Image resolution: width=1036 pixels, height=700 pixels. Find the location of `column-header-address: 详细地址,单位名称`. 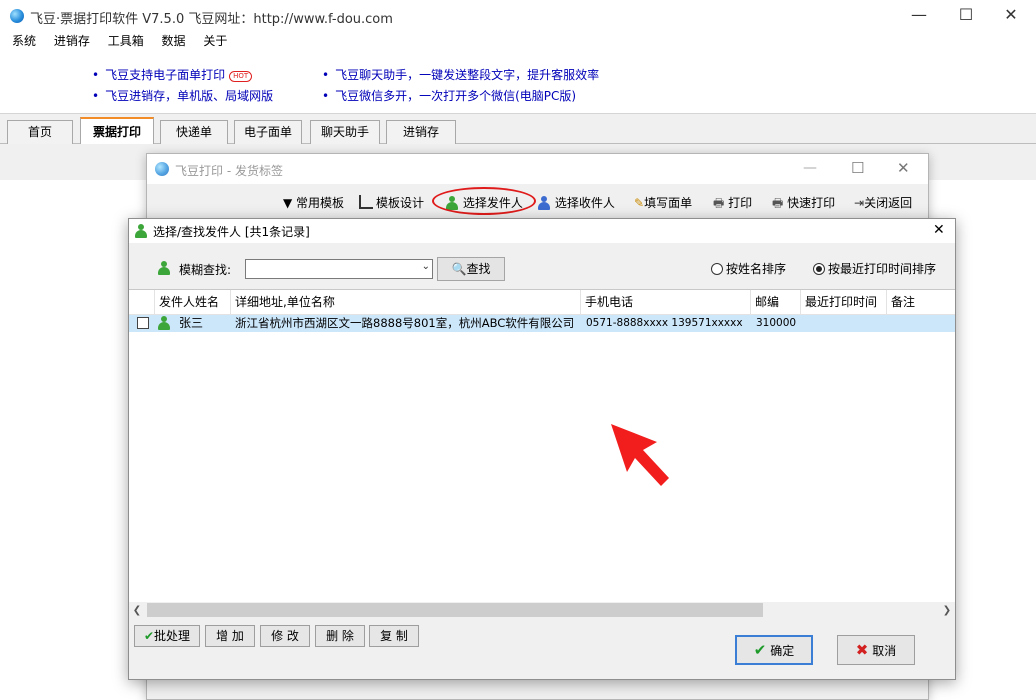

column-header-address: 详细地址,单位名称 is located at coordinates (406, 302).